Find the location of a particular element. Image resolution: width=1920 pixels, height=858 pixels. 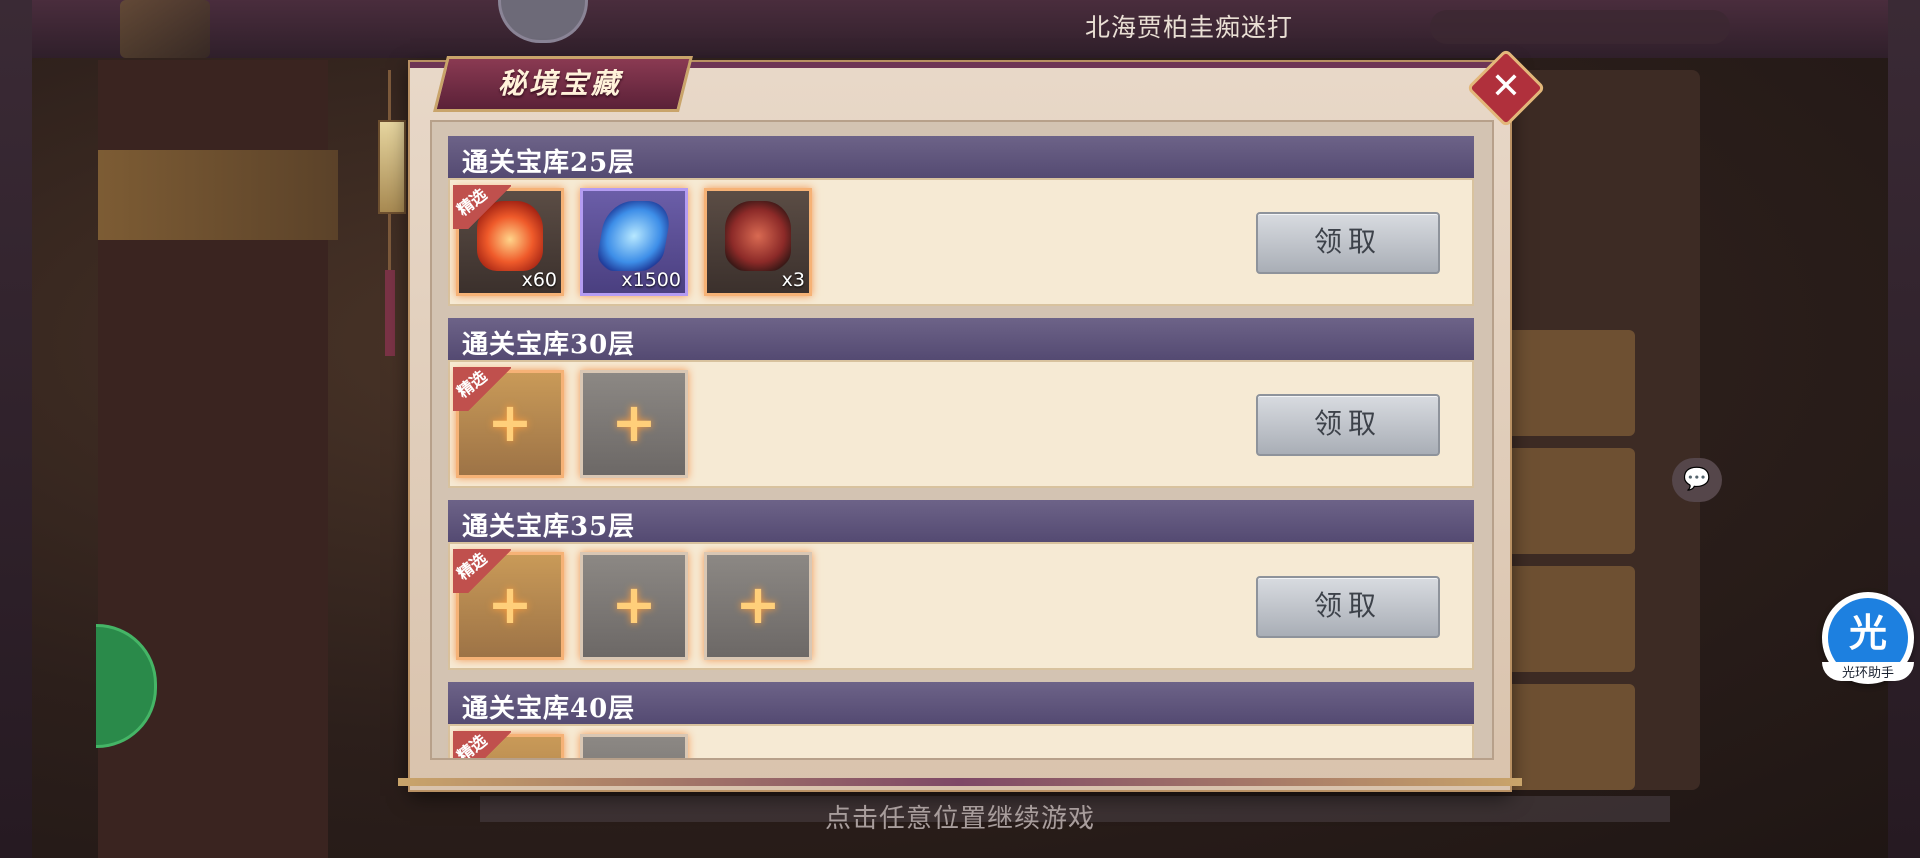

reward-slot: x3 is located at coordinates (758, 242).